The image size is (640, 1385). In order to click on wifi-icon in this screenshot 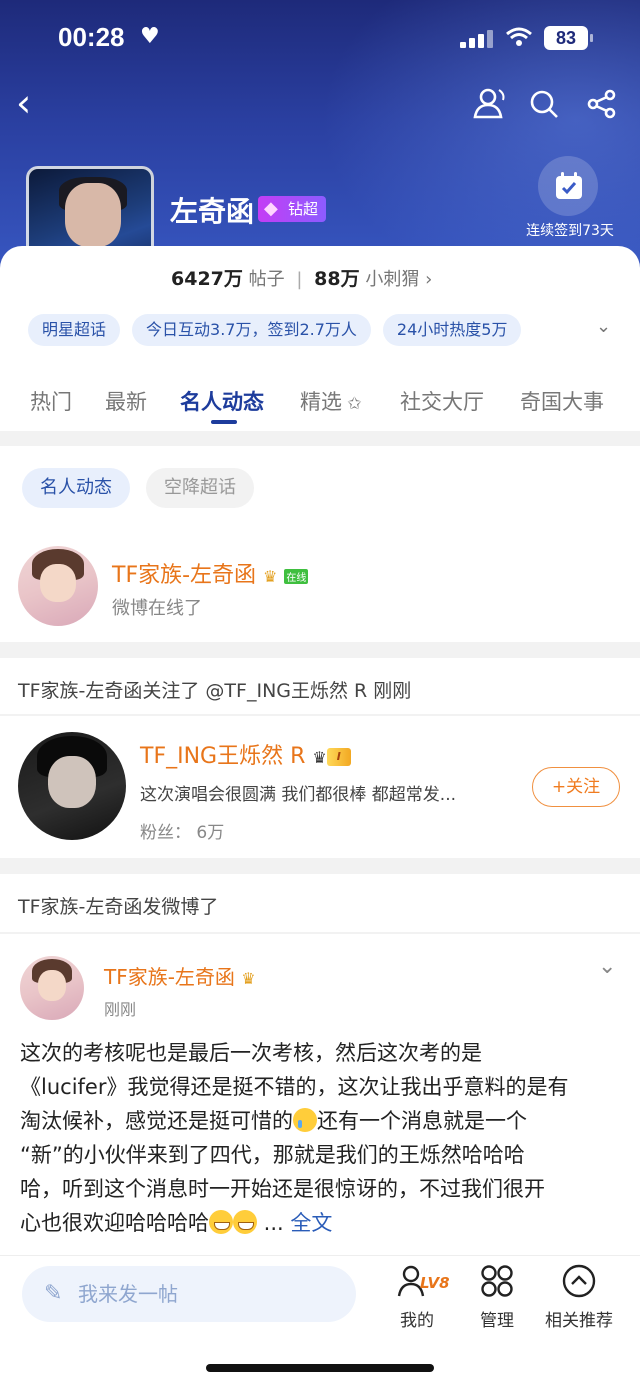, I will do `click(519, 40)`.